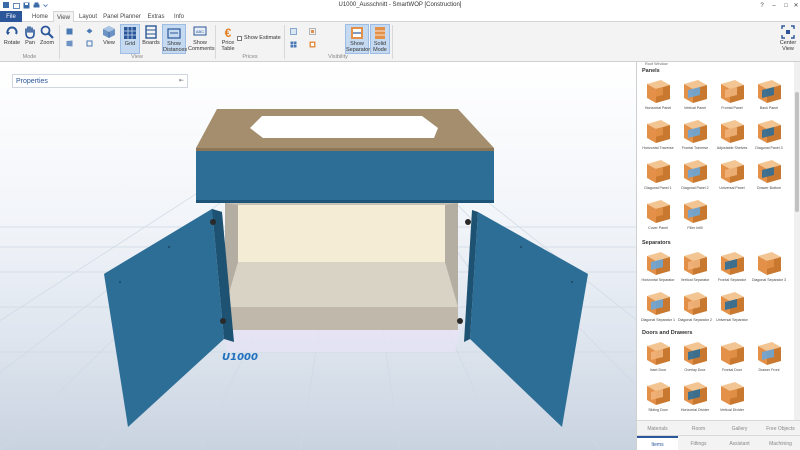  Describe the element at coordinates (762, 5) in the screenshot. I see `help-button: ?` at that location.